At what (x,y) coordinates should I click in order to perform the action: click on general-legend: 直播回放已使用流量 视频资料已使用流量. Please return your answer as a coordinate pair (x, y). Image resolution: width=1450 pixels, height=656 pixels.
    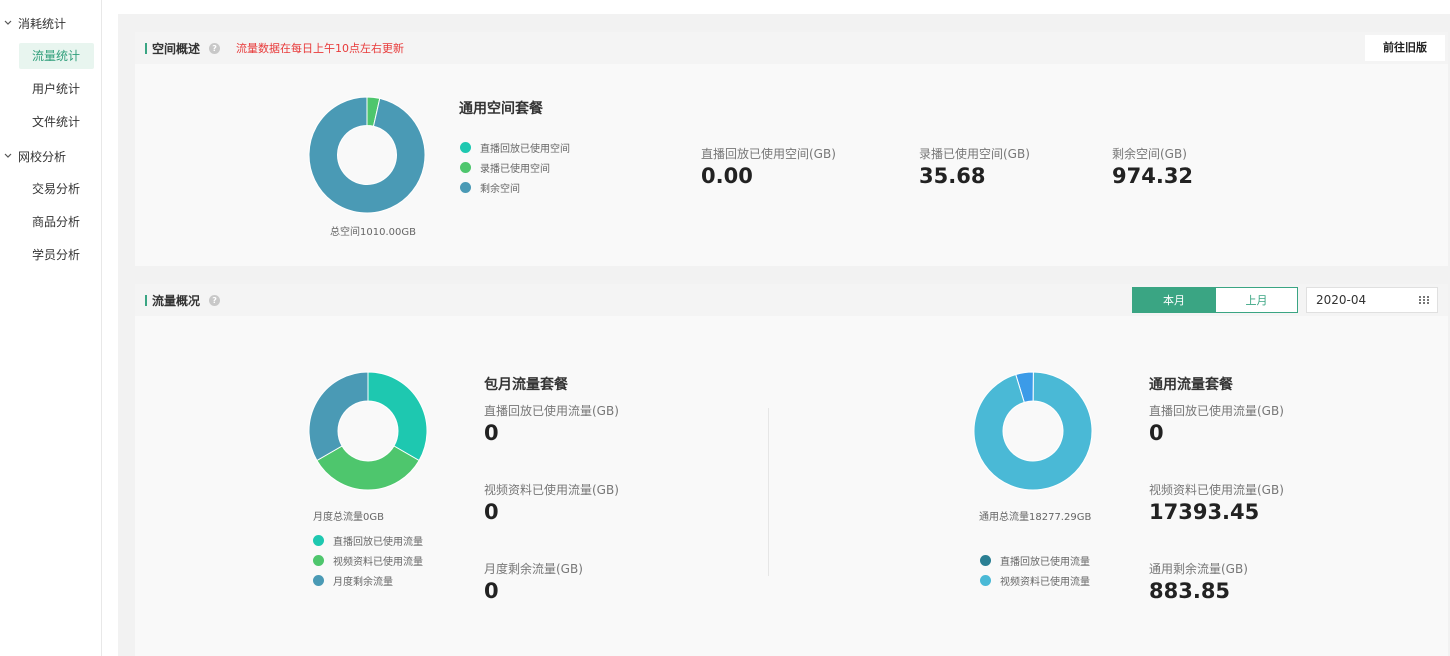
    Looking at the image, I should click on (1035, 570).